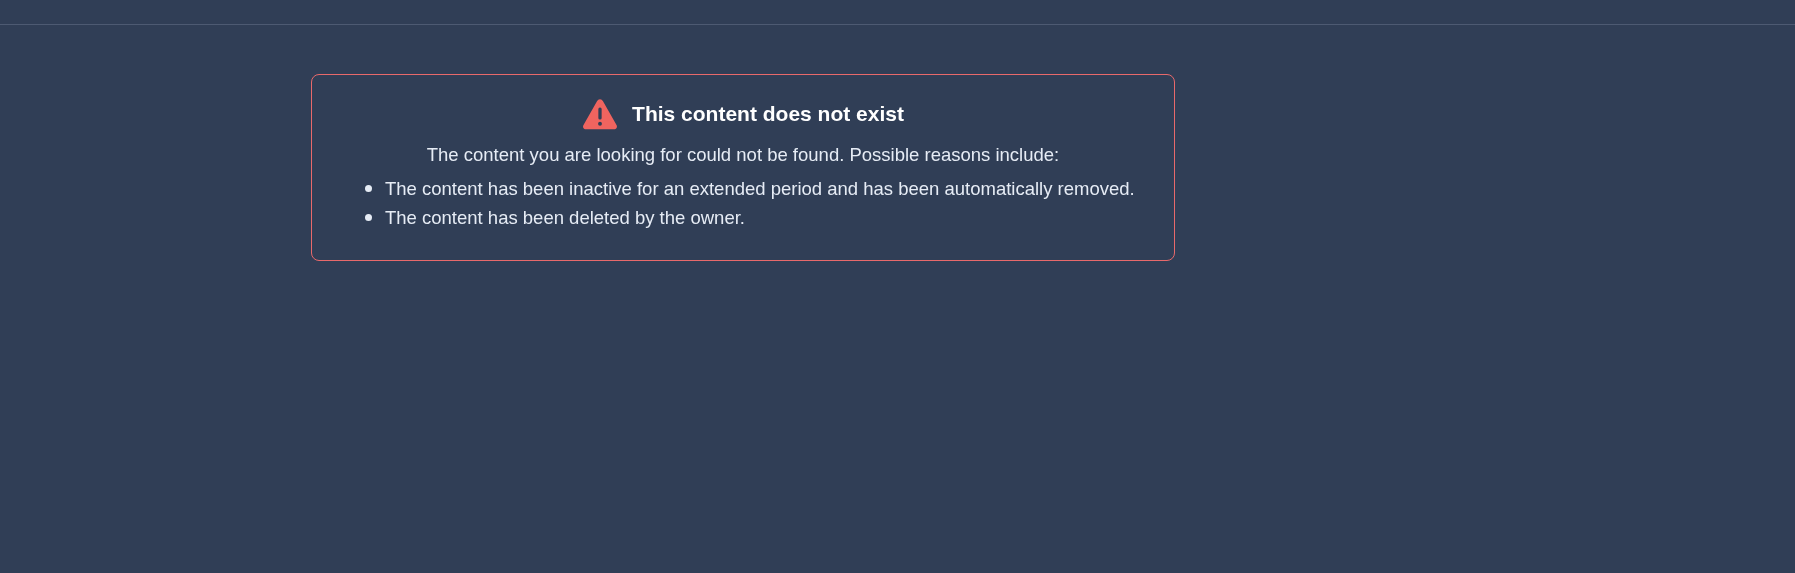  I want to click on notice-title: This content does not exist, so click(768, 113).